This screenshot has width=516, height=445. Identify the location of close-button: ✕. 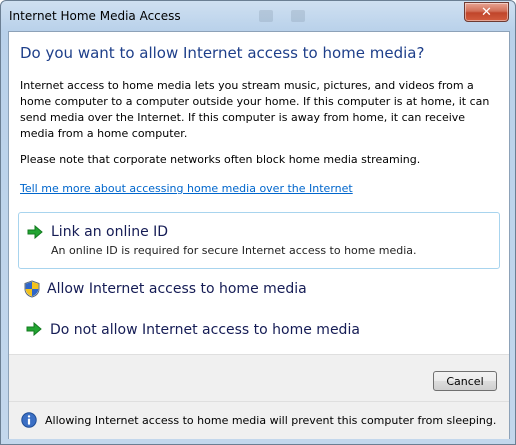
(486, 12).